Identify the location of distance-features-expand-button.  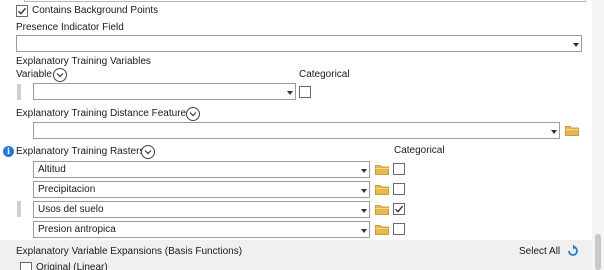
(193, 114).